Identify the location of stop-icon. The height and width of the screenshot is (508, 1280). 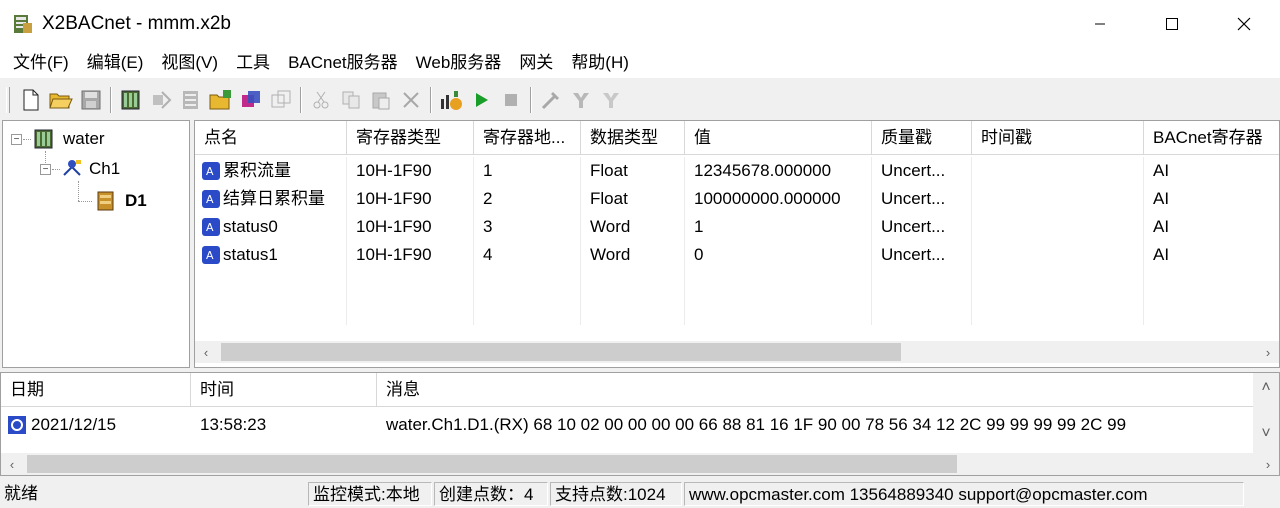
(511, 100).